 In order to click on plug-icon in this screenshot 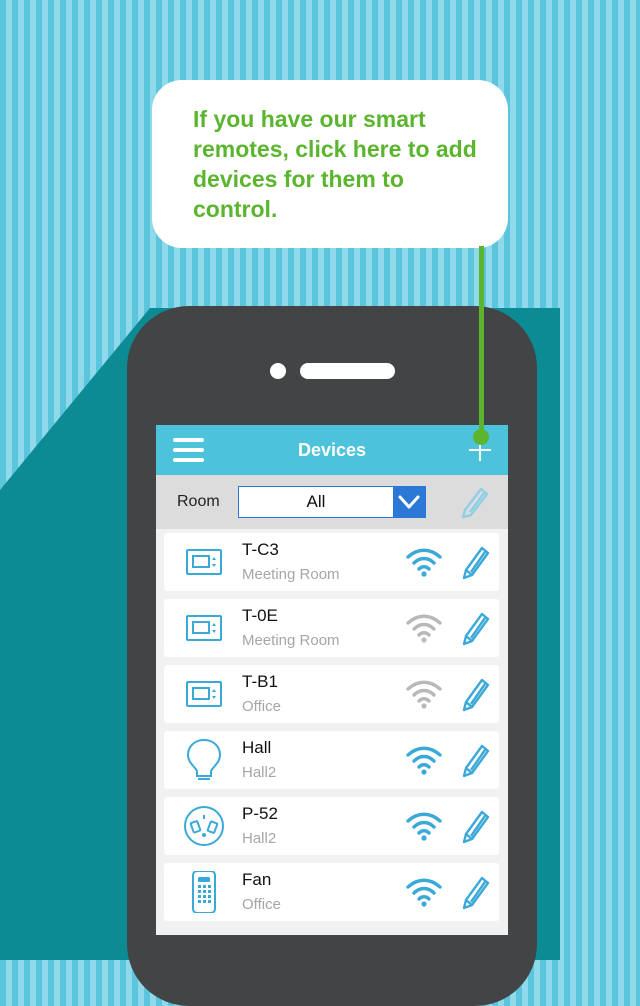, I will do `click(204, 826)`.